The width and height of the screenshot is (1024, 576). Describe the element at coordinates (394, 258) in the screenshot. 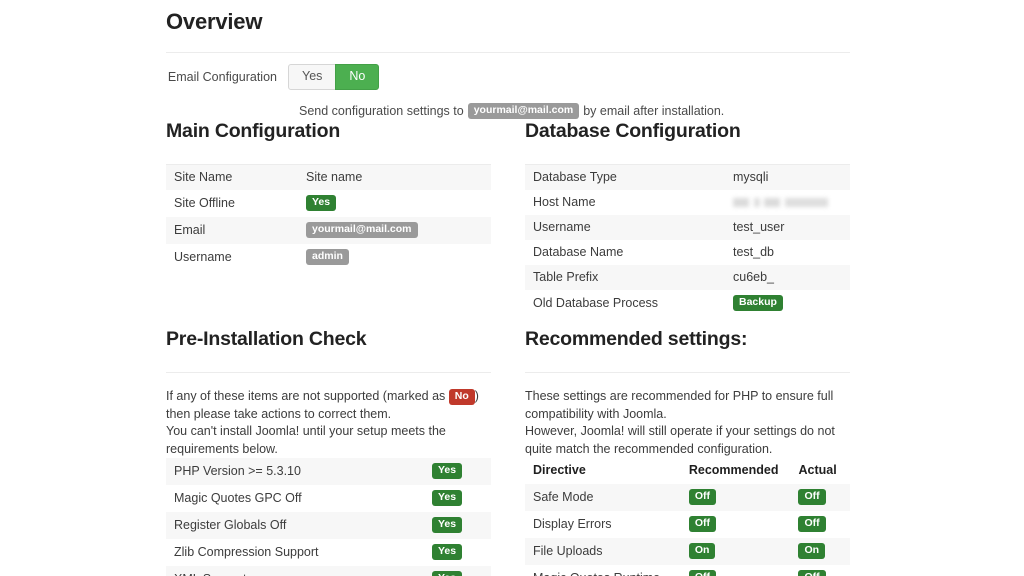

I see `row-value: admin` at that location.